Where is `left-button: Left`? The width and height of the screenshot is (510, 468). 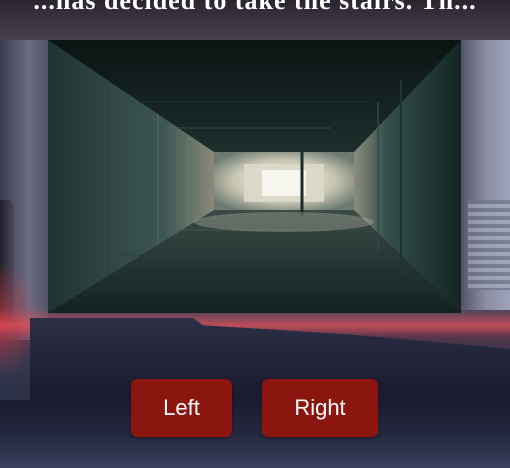 left-button: Left is located at coordinates (181, 408).